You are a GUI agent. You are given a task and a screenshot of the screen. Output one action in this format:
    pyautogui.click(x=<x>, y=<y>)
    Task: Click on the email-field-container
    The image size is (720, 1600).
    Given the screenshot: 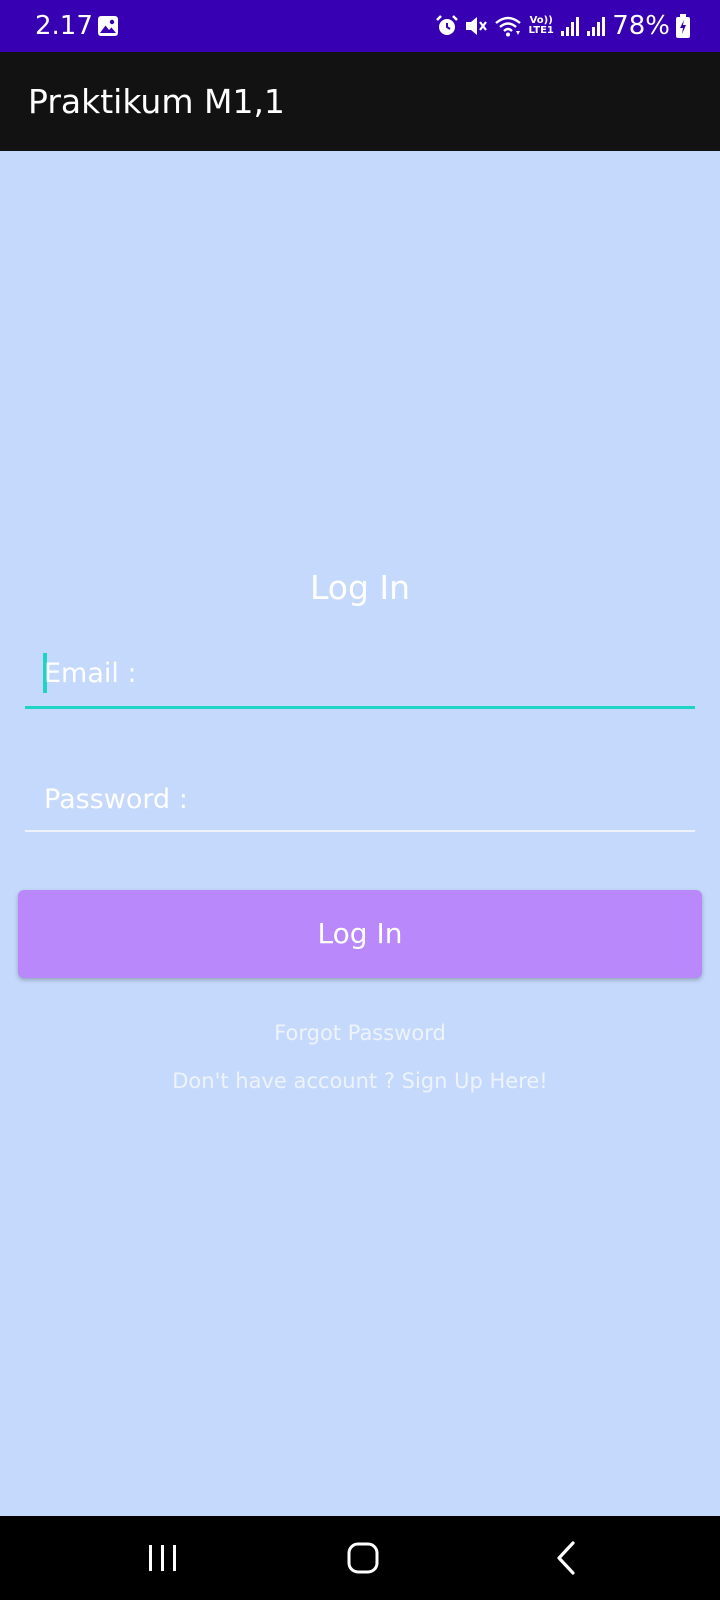 What is the action you would take?
    pyautogui.click(x=360, y=674)
    